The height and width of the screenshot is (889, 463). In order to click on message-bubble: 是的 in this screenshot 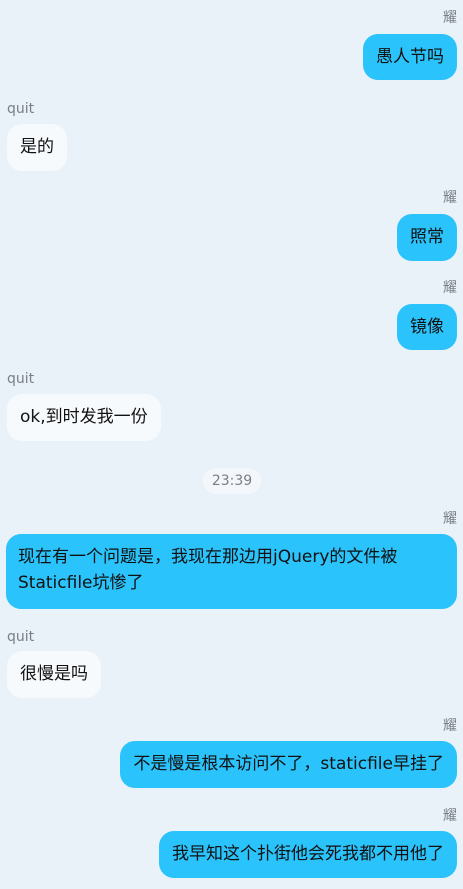, I will do `click(37, 147)`.